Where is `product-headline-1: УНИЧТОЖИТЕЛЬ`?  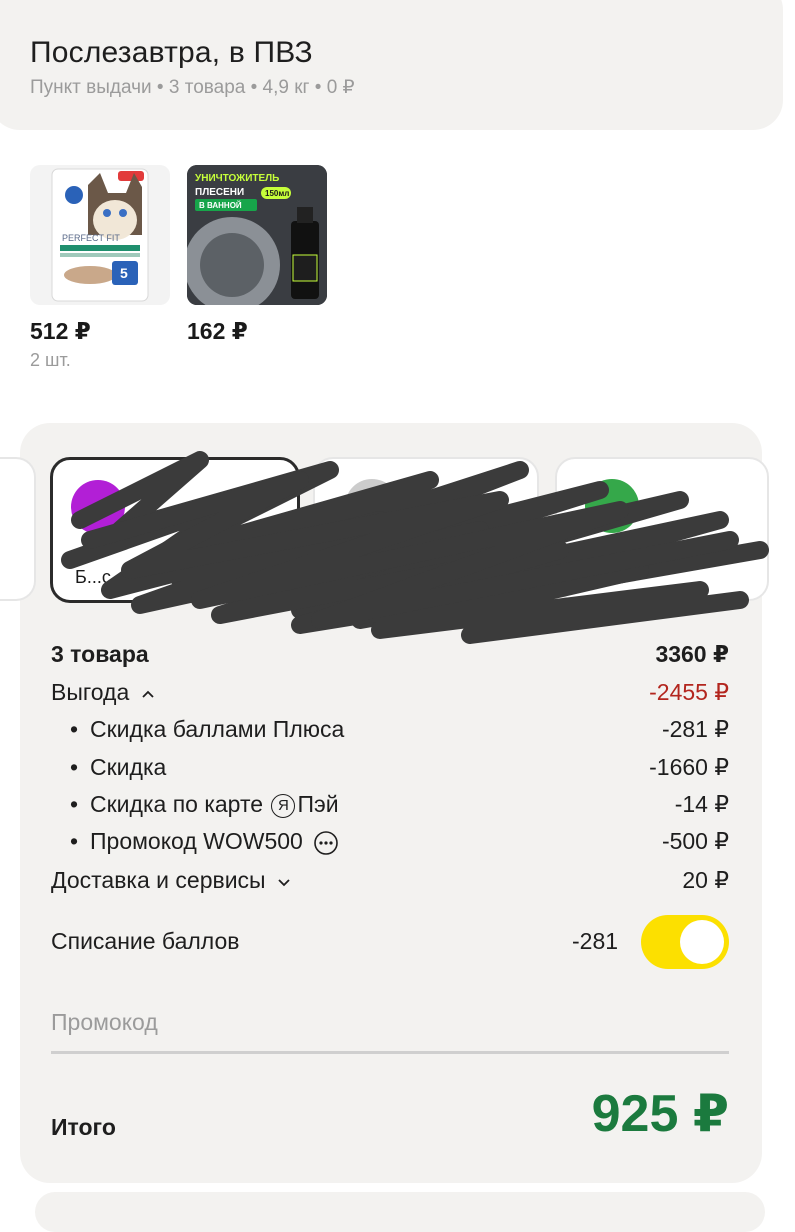
product-headline-1: УНИЧТОЖИТЕЛЬ is located at coordinates (237, 178).